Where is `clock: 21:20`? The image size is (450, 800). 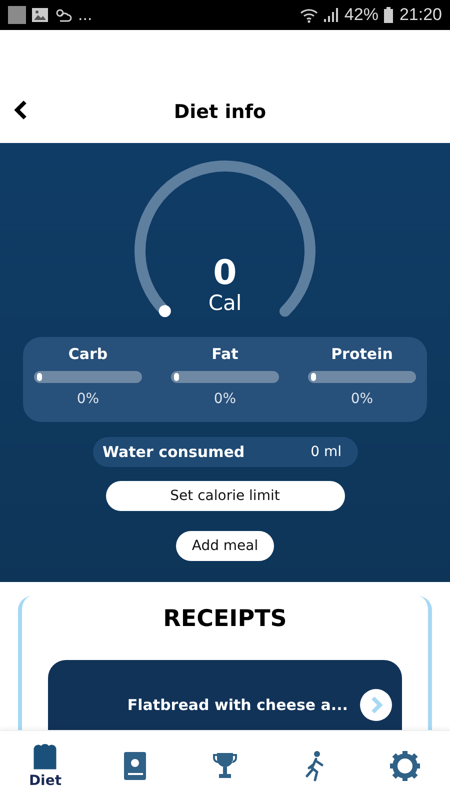
clock: 21:20 is located at coordinates (420, 15).